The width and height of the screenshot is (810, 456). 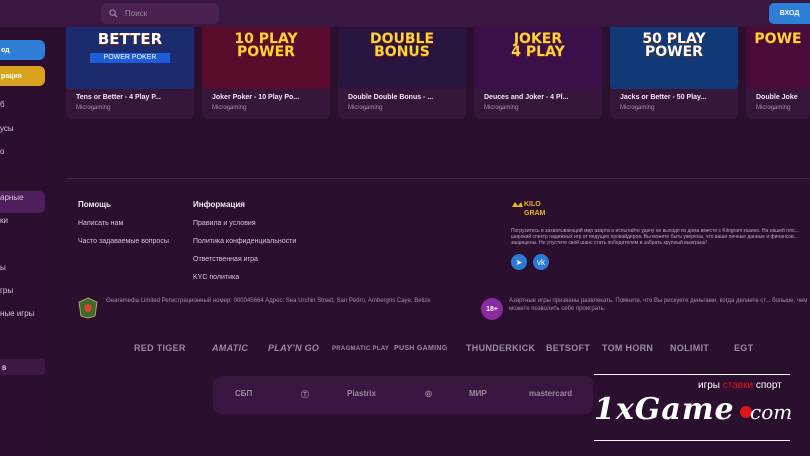 What do you see at coordinates (767, 385) in the screenshot?
I see `watermark-tag-sport: спорт` at bounding box center [767, 385].